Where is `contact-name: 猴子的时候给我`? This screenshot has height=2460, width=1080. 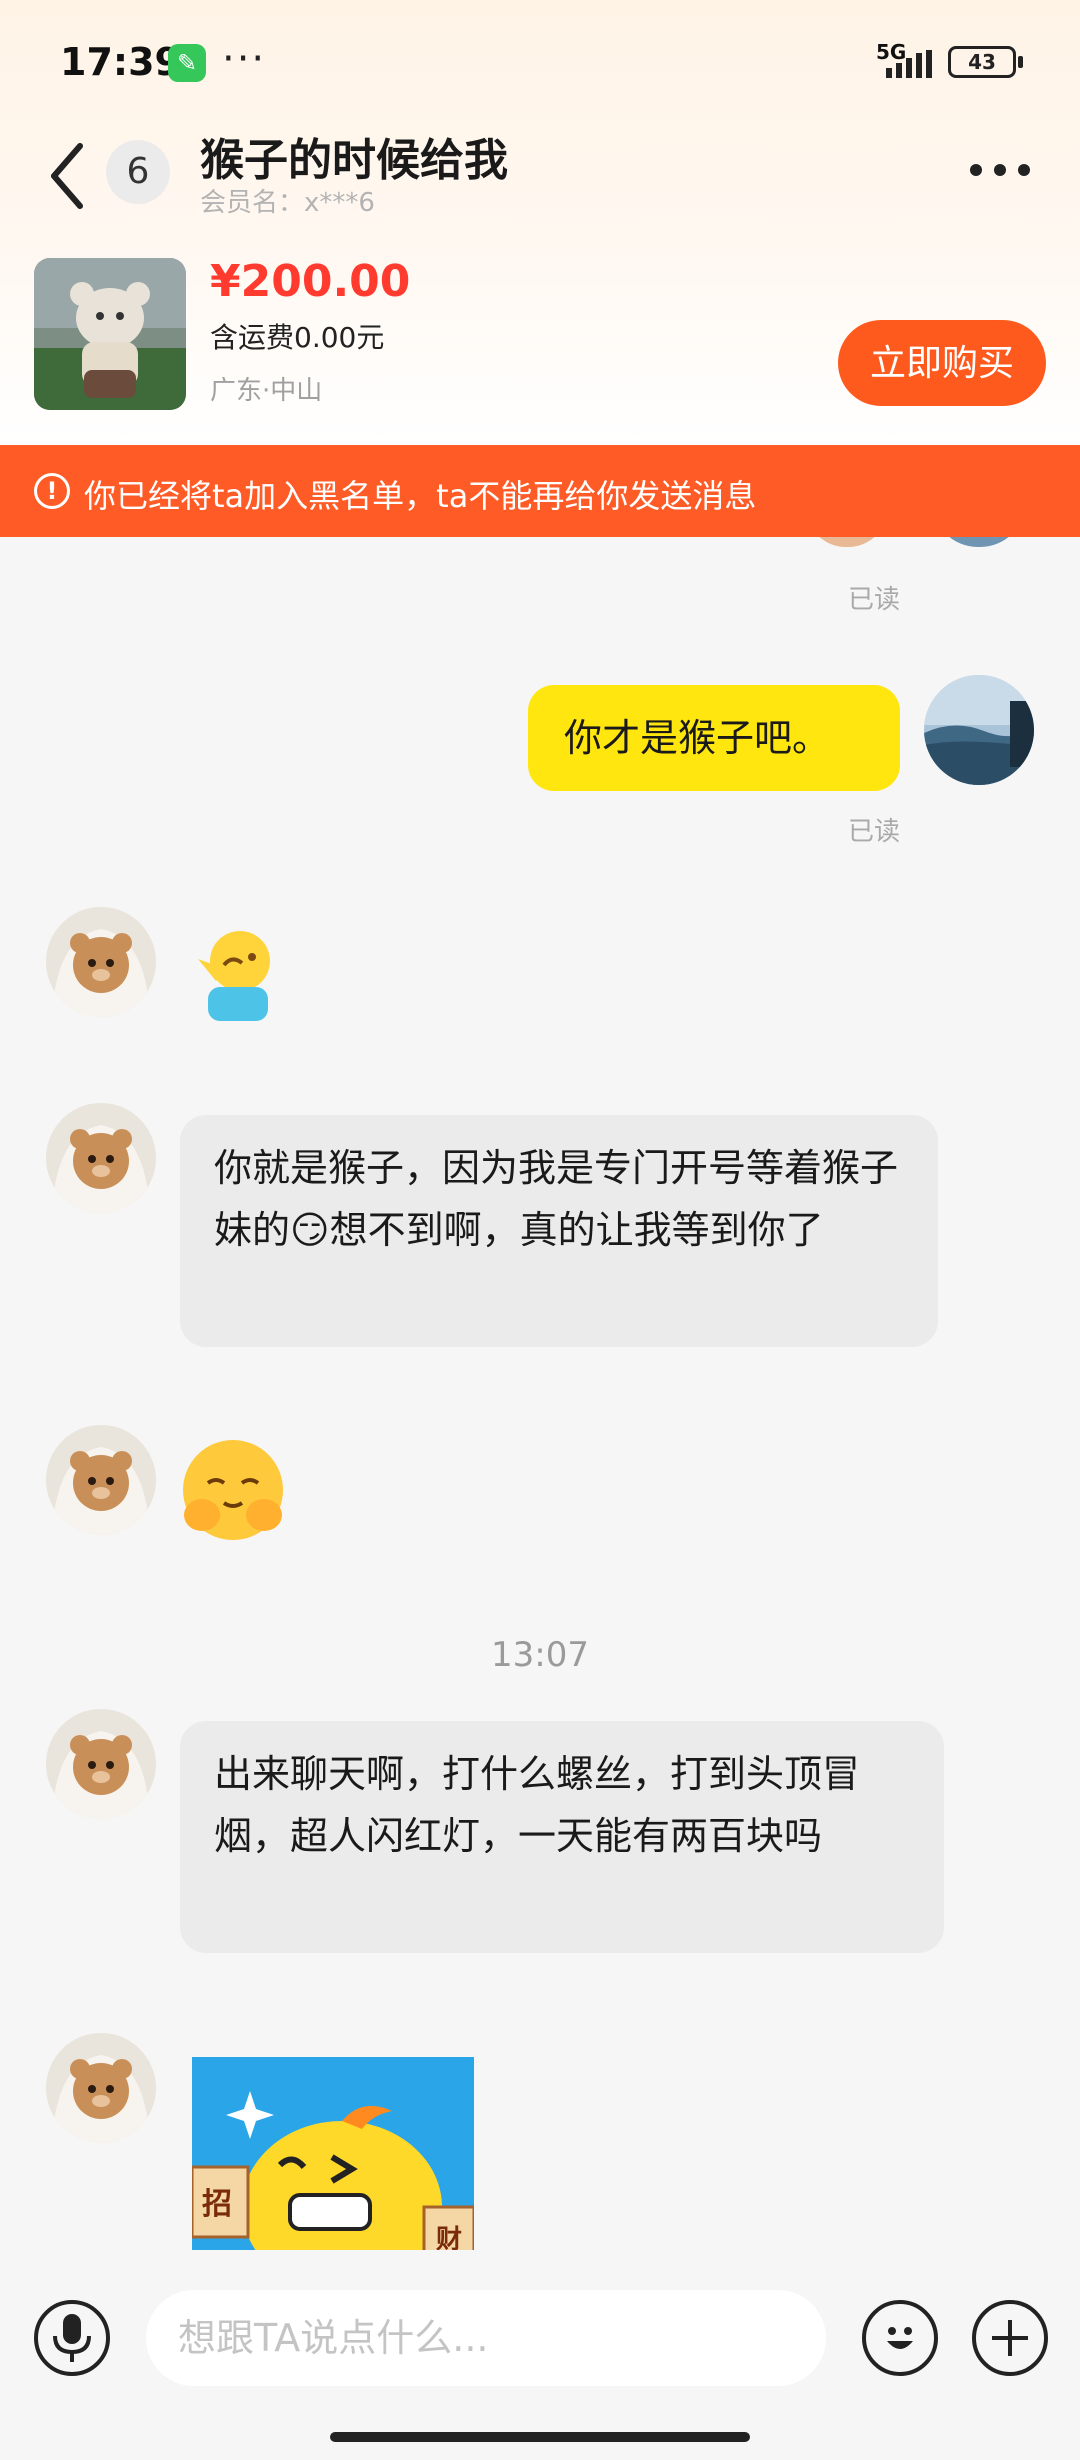
contact-name: 猴子的时候给我 is located at coordinates (354, 160).